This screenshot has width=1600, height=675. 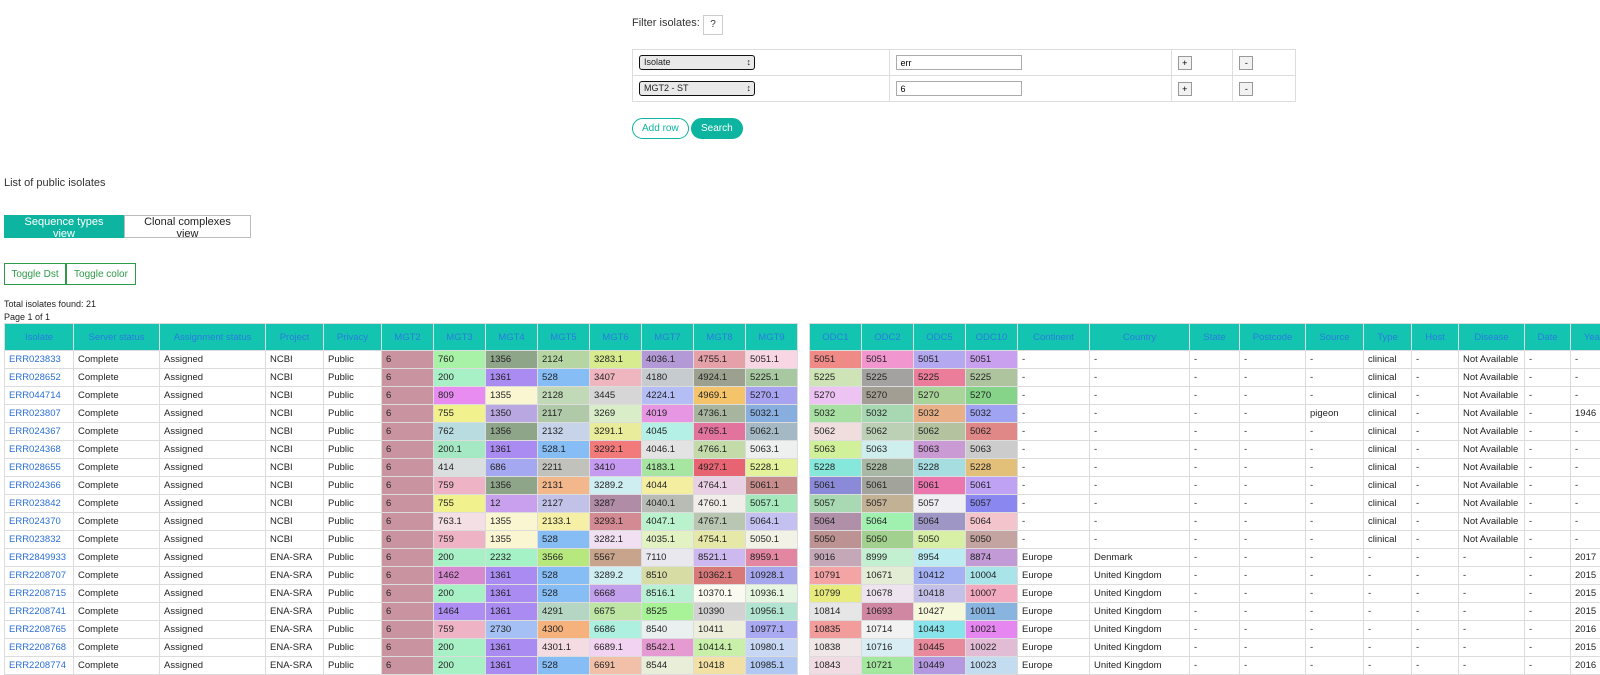 What do you see at coordinates (963, 75) in the screenshot?
I see `filter-table: Isolate + - MGT2 - ST + -` at bounding box center [963, 75].